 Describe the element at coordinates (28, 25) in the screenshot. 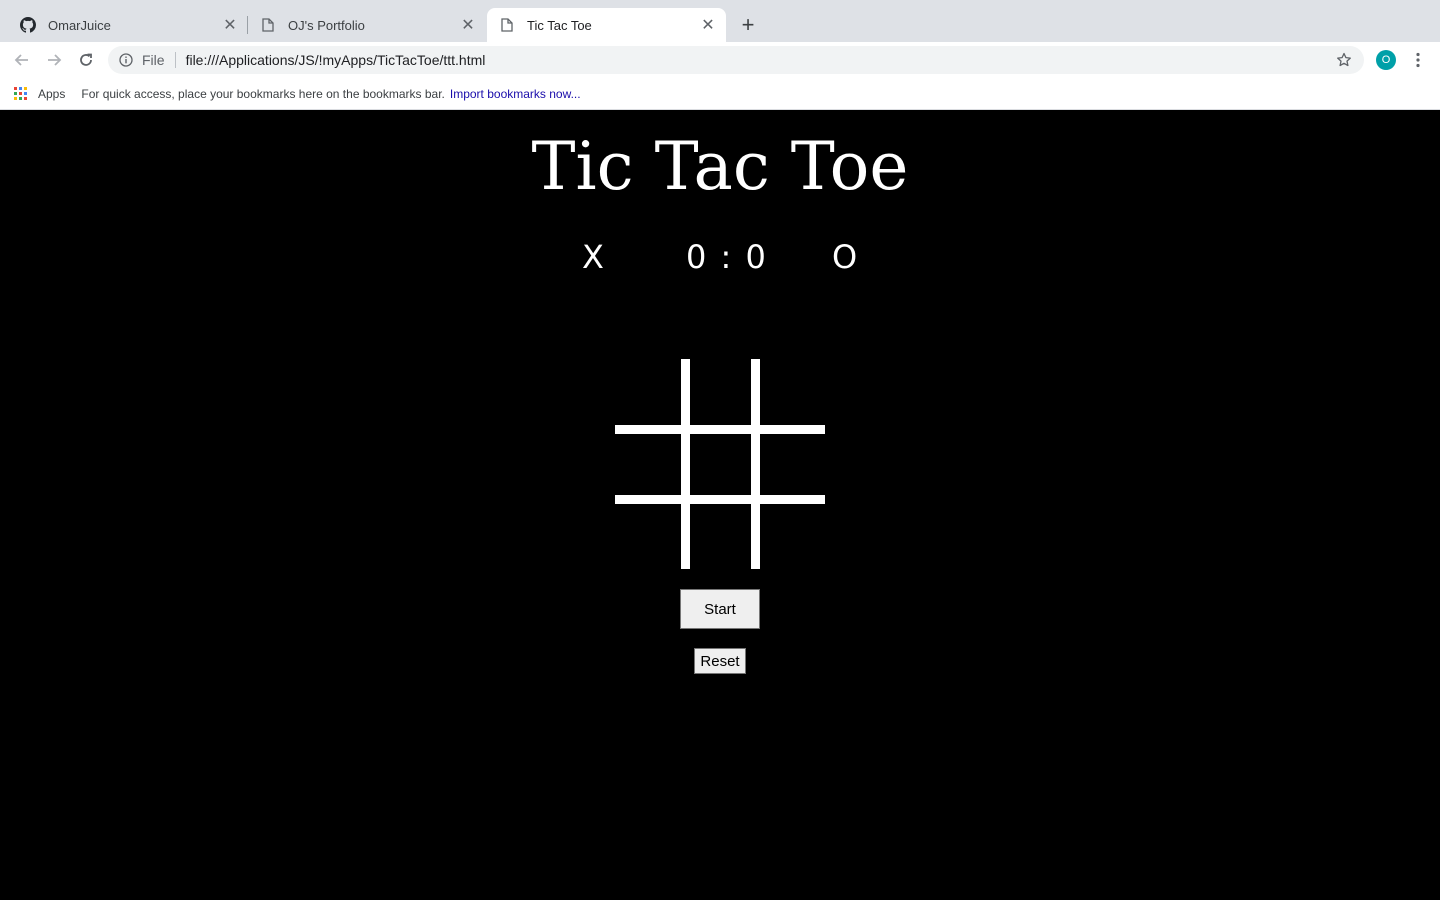

I see `github-icon` at that location.